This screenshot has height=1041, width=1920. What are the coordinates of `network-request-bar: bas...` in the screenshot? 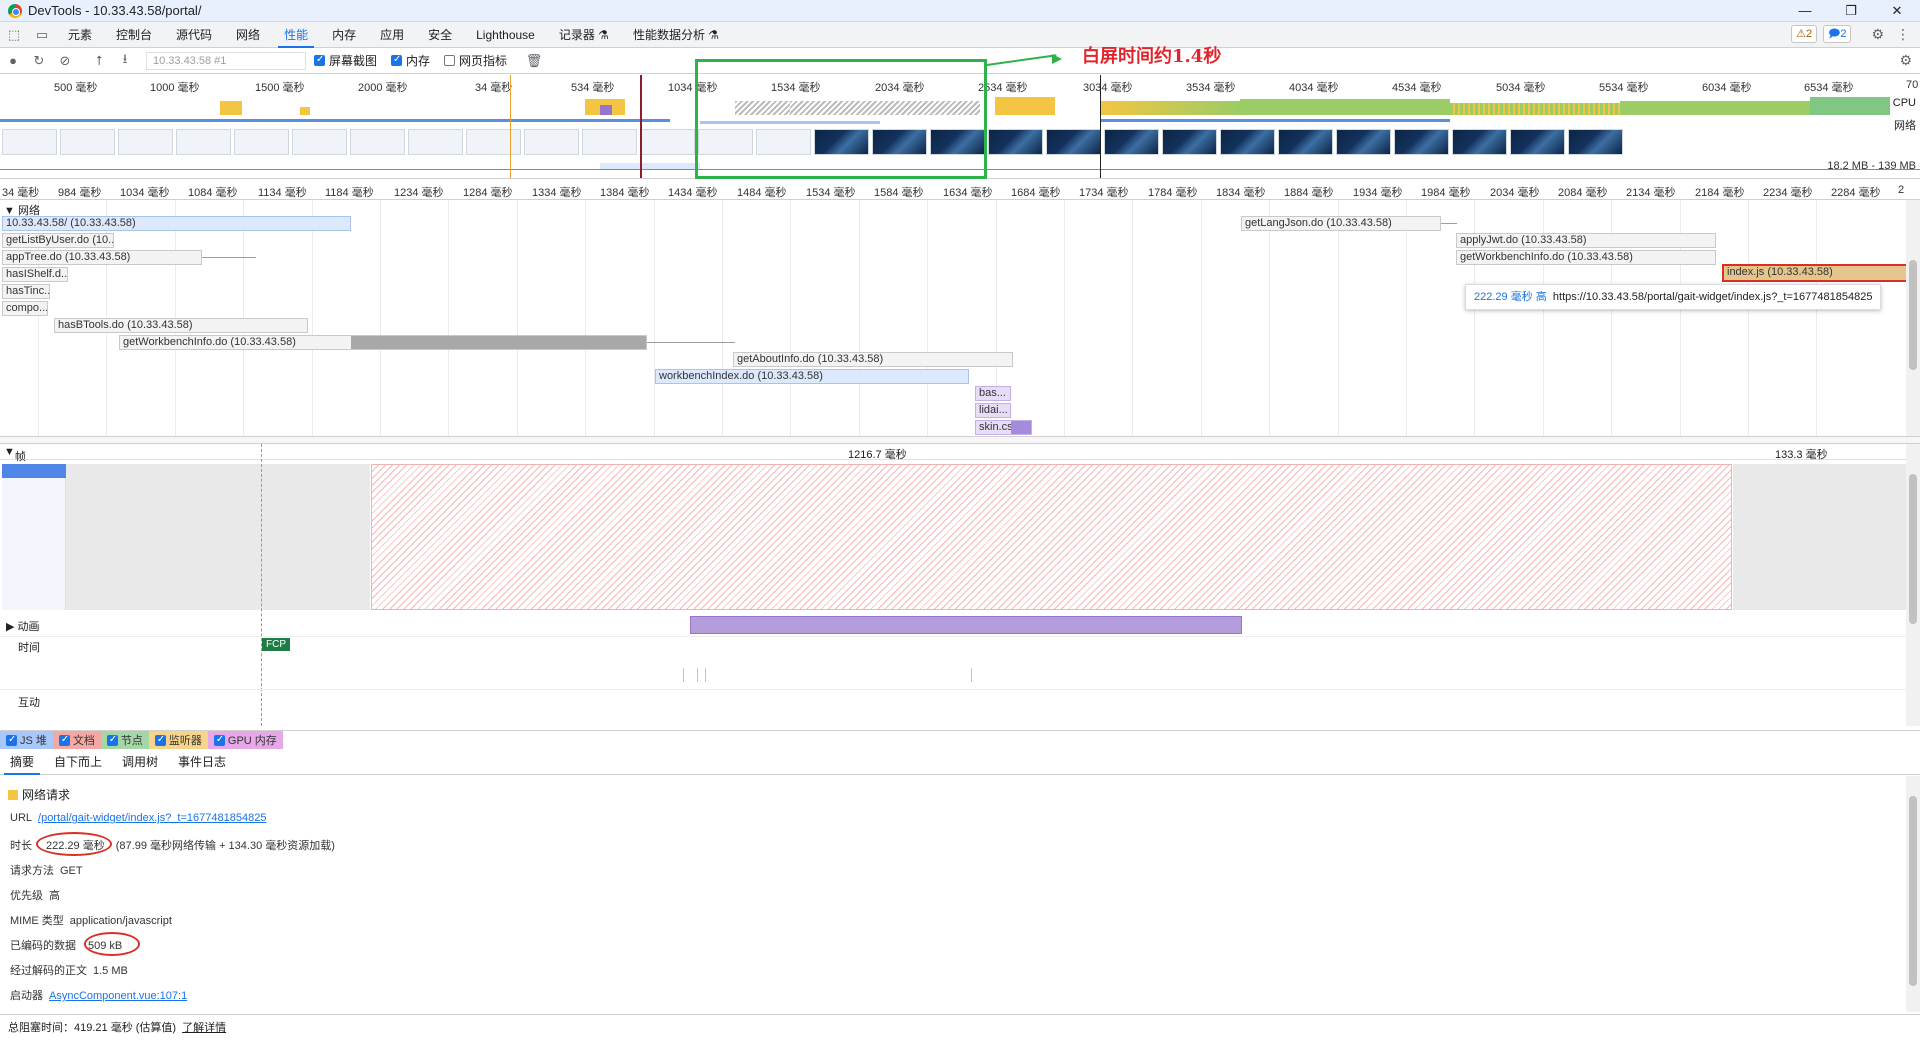 It's located at (993, 393).